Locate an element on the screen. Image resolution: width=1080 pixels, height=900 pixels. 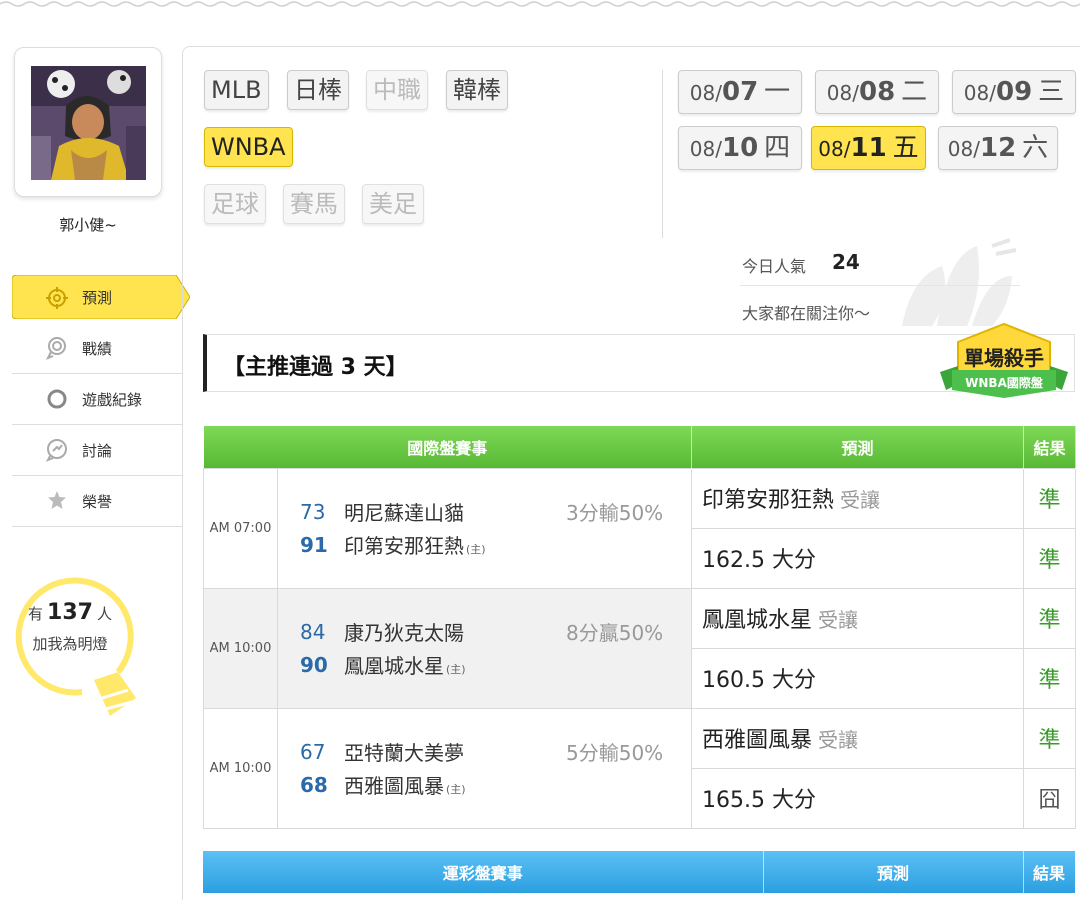
sidebar-item-label: 預測 is located at coordinates (97, 298).